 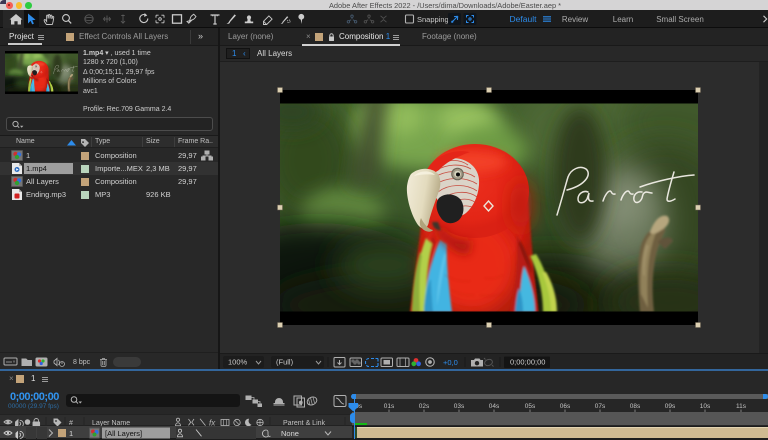 What do you see at coordinates (670, 406) in the screenshot?
I see `svg-text: 09s` at bounding box center [670, 406].